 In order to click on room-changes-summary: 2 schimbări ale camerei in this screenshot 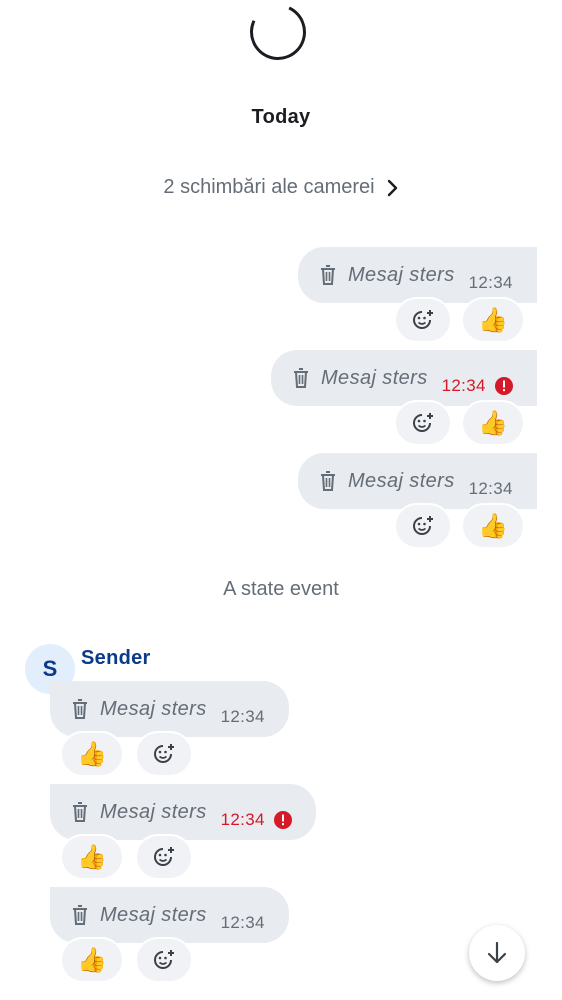, I will do `click(281, 187)`.